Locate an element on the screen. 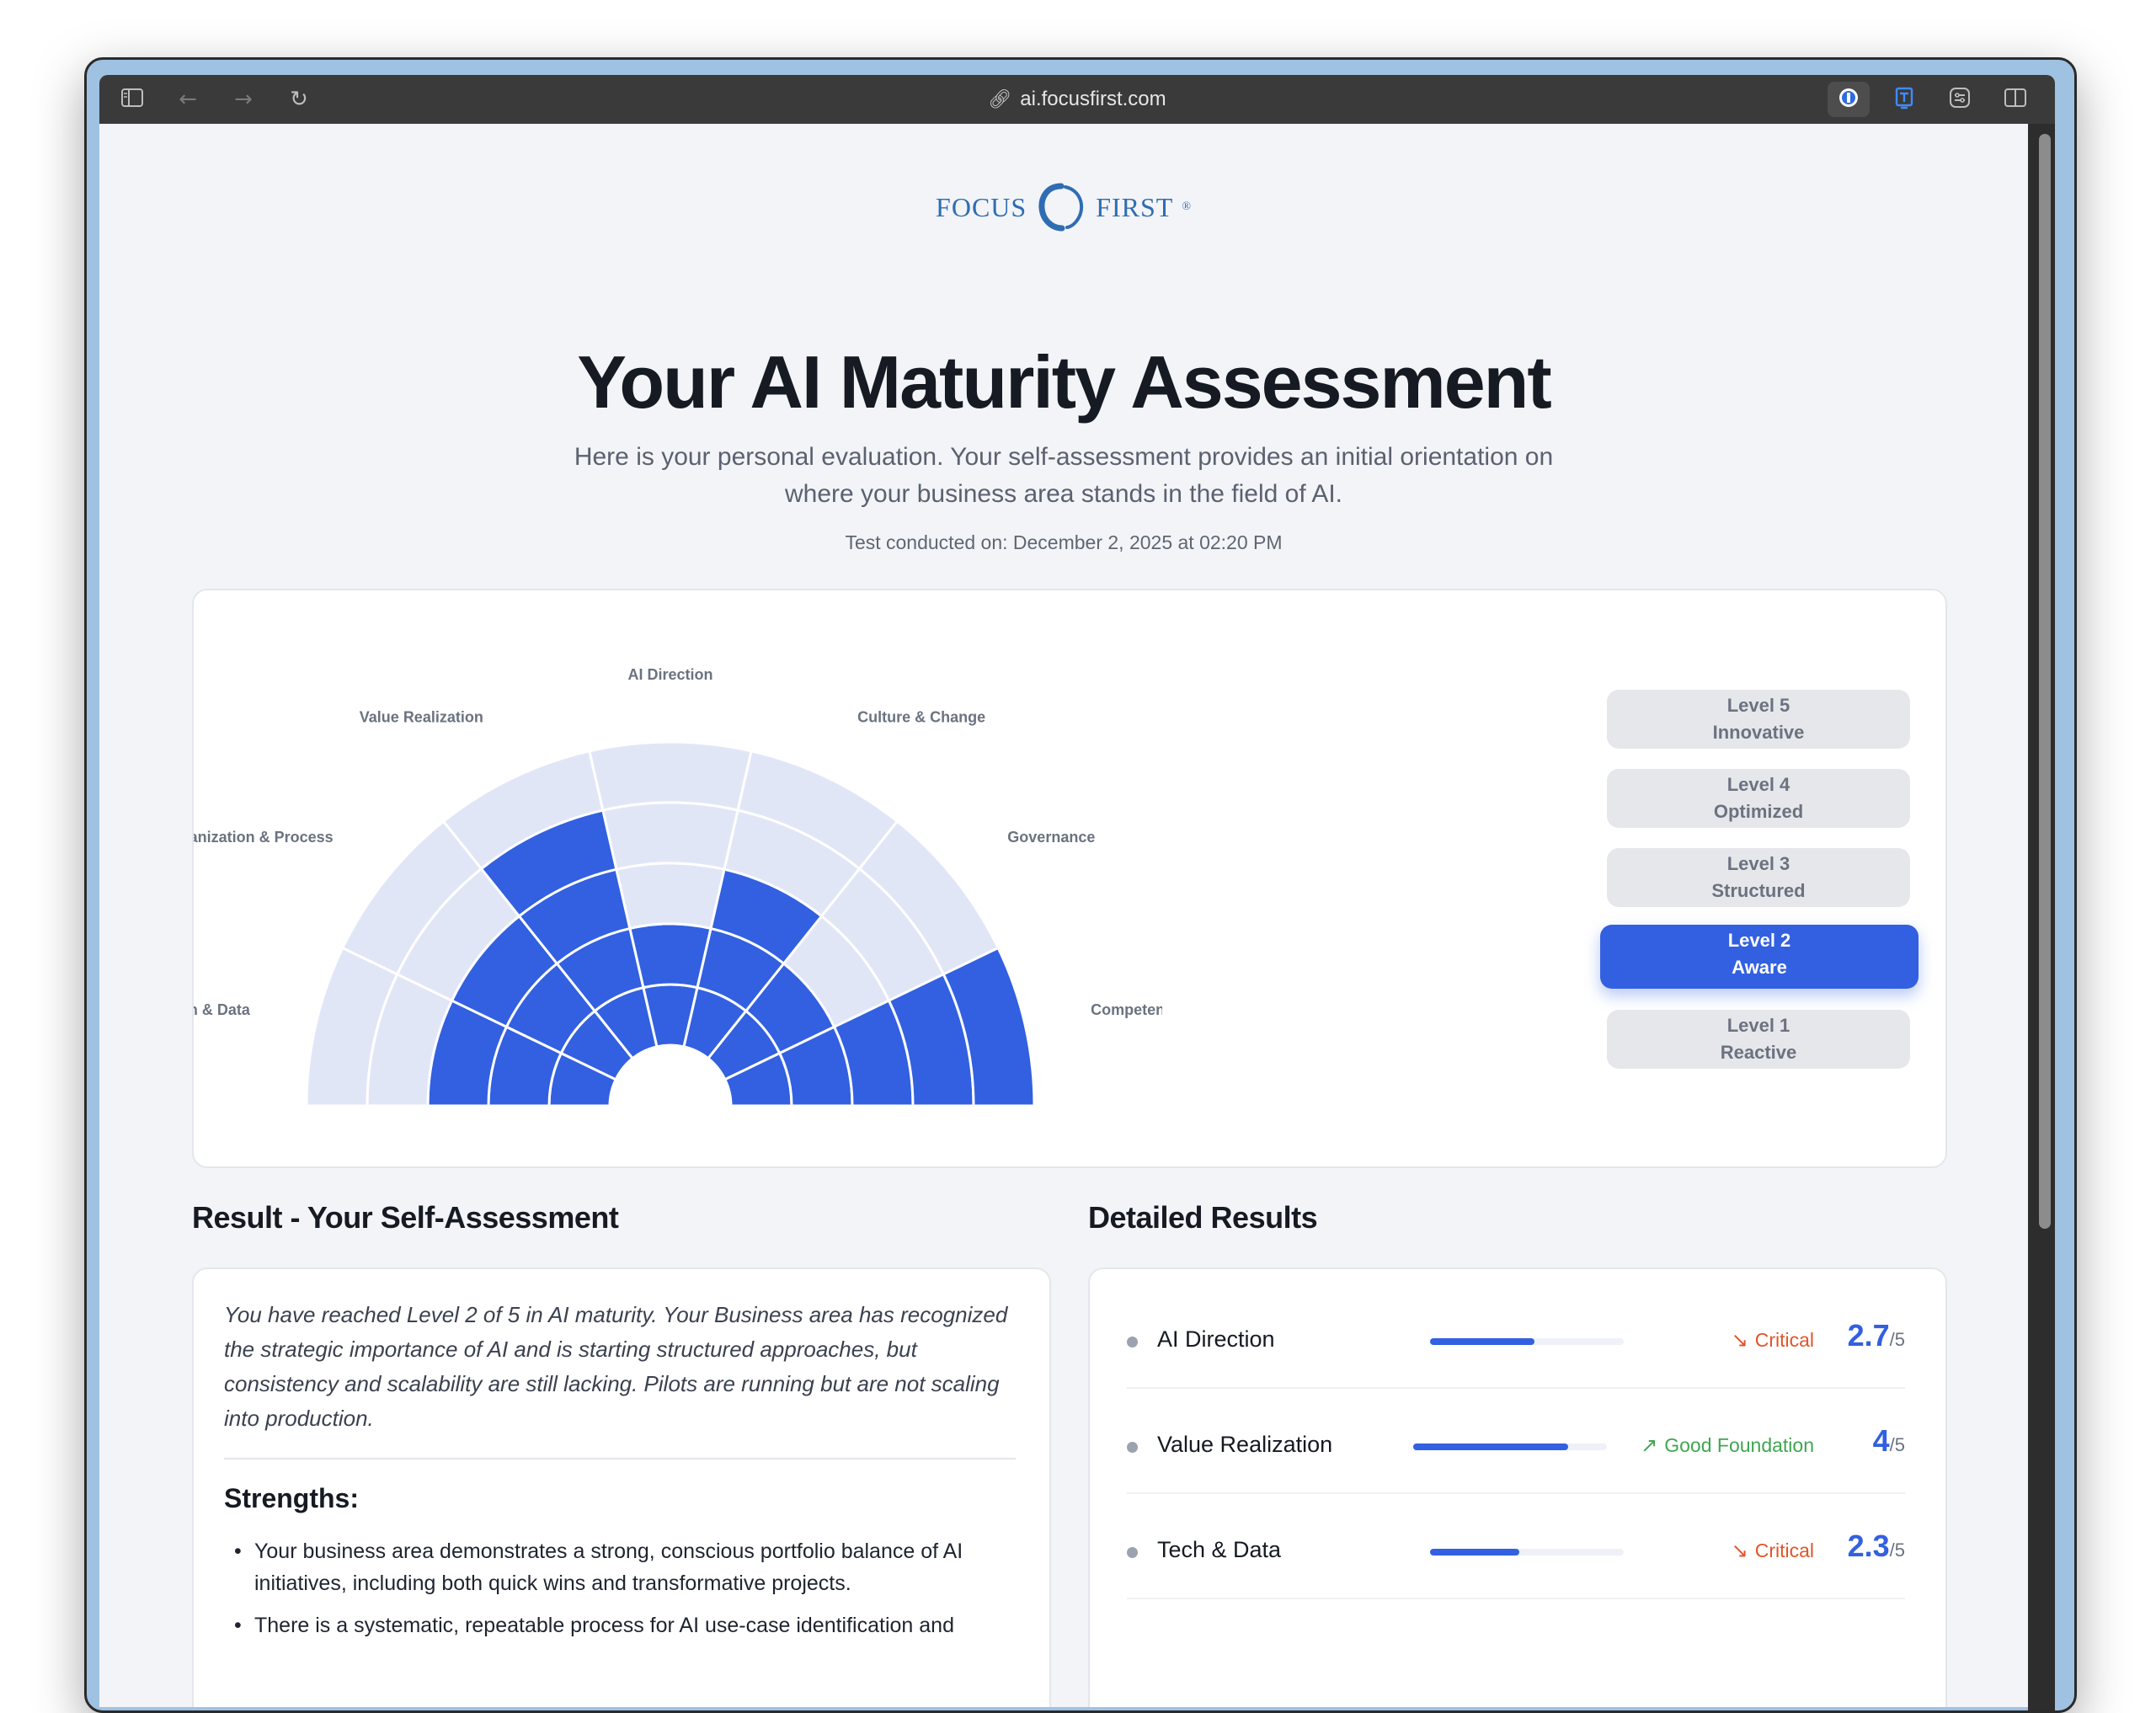  detail-row-ai-direction: AI Direction ↘ Critical 2.7/5 is located at coordinates (1516, 1343).